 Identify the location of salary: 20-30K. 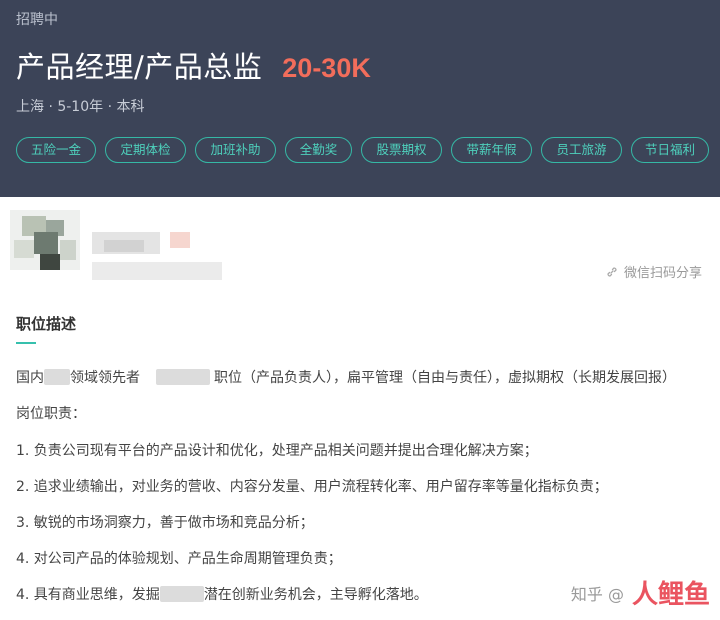
(326, 68).